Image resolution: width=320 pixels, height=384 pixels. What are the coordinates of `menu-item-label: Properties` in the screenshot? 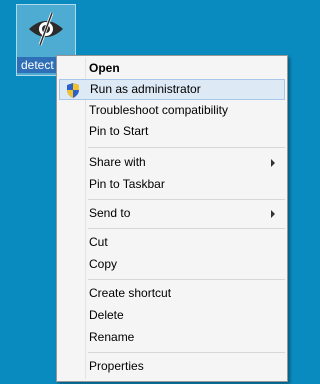 It's located at (116, 366).